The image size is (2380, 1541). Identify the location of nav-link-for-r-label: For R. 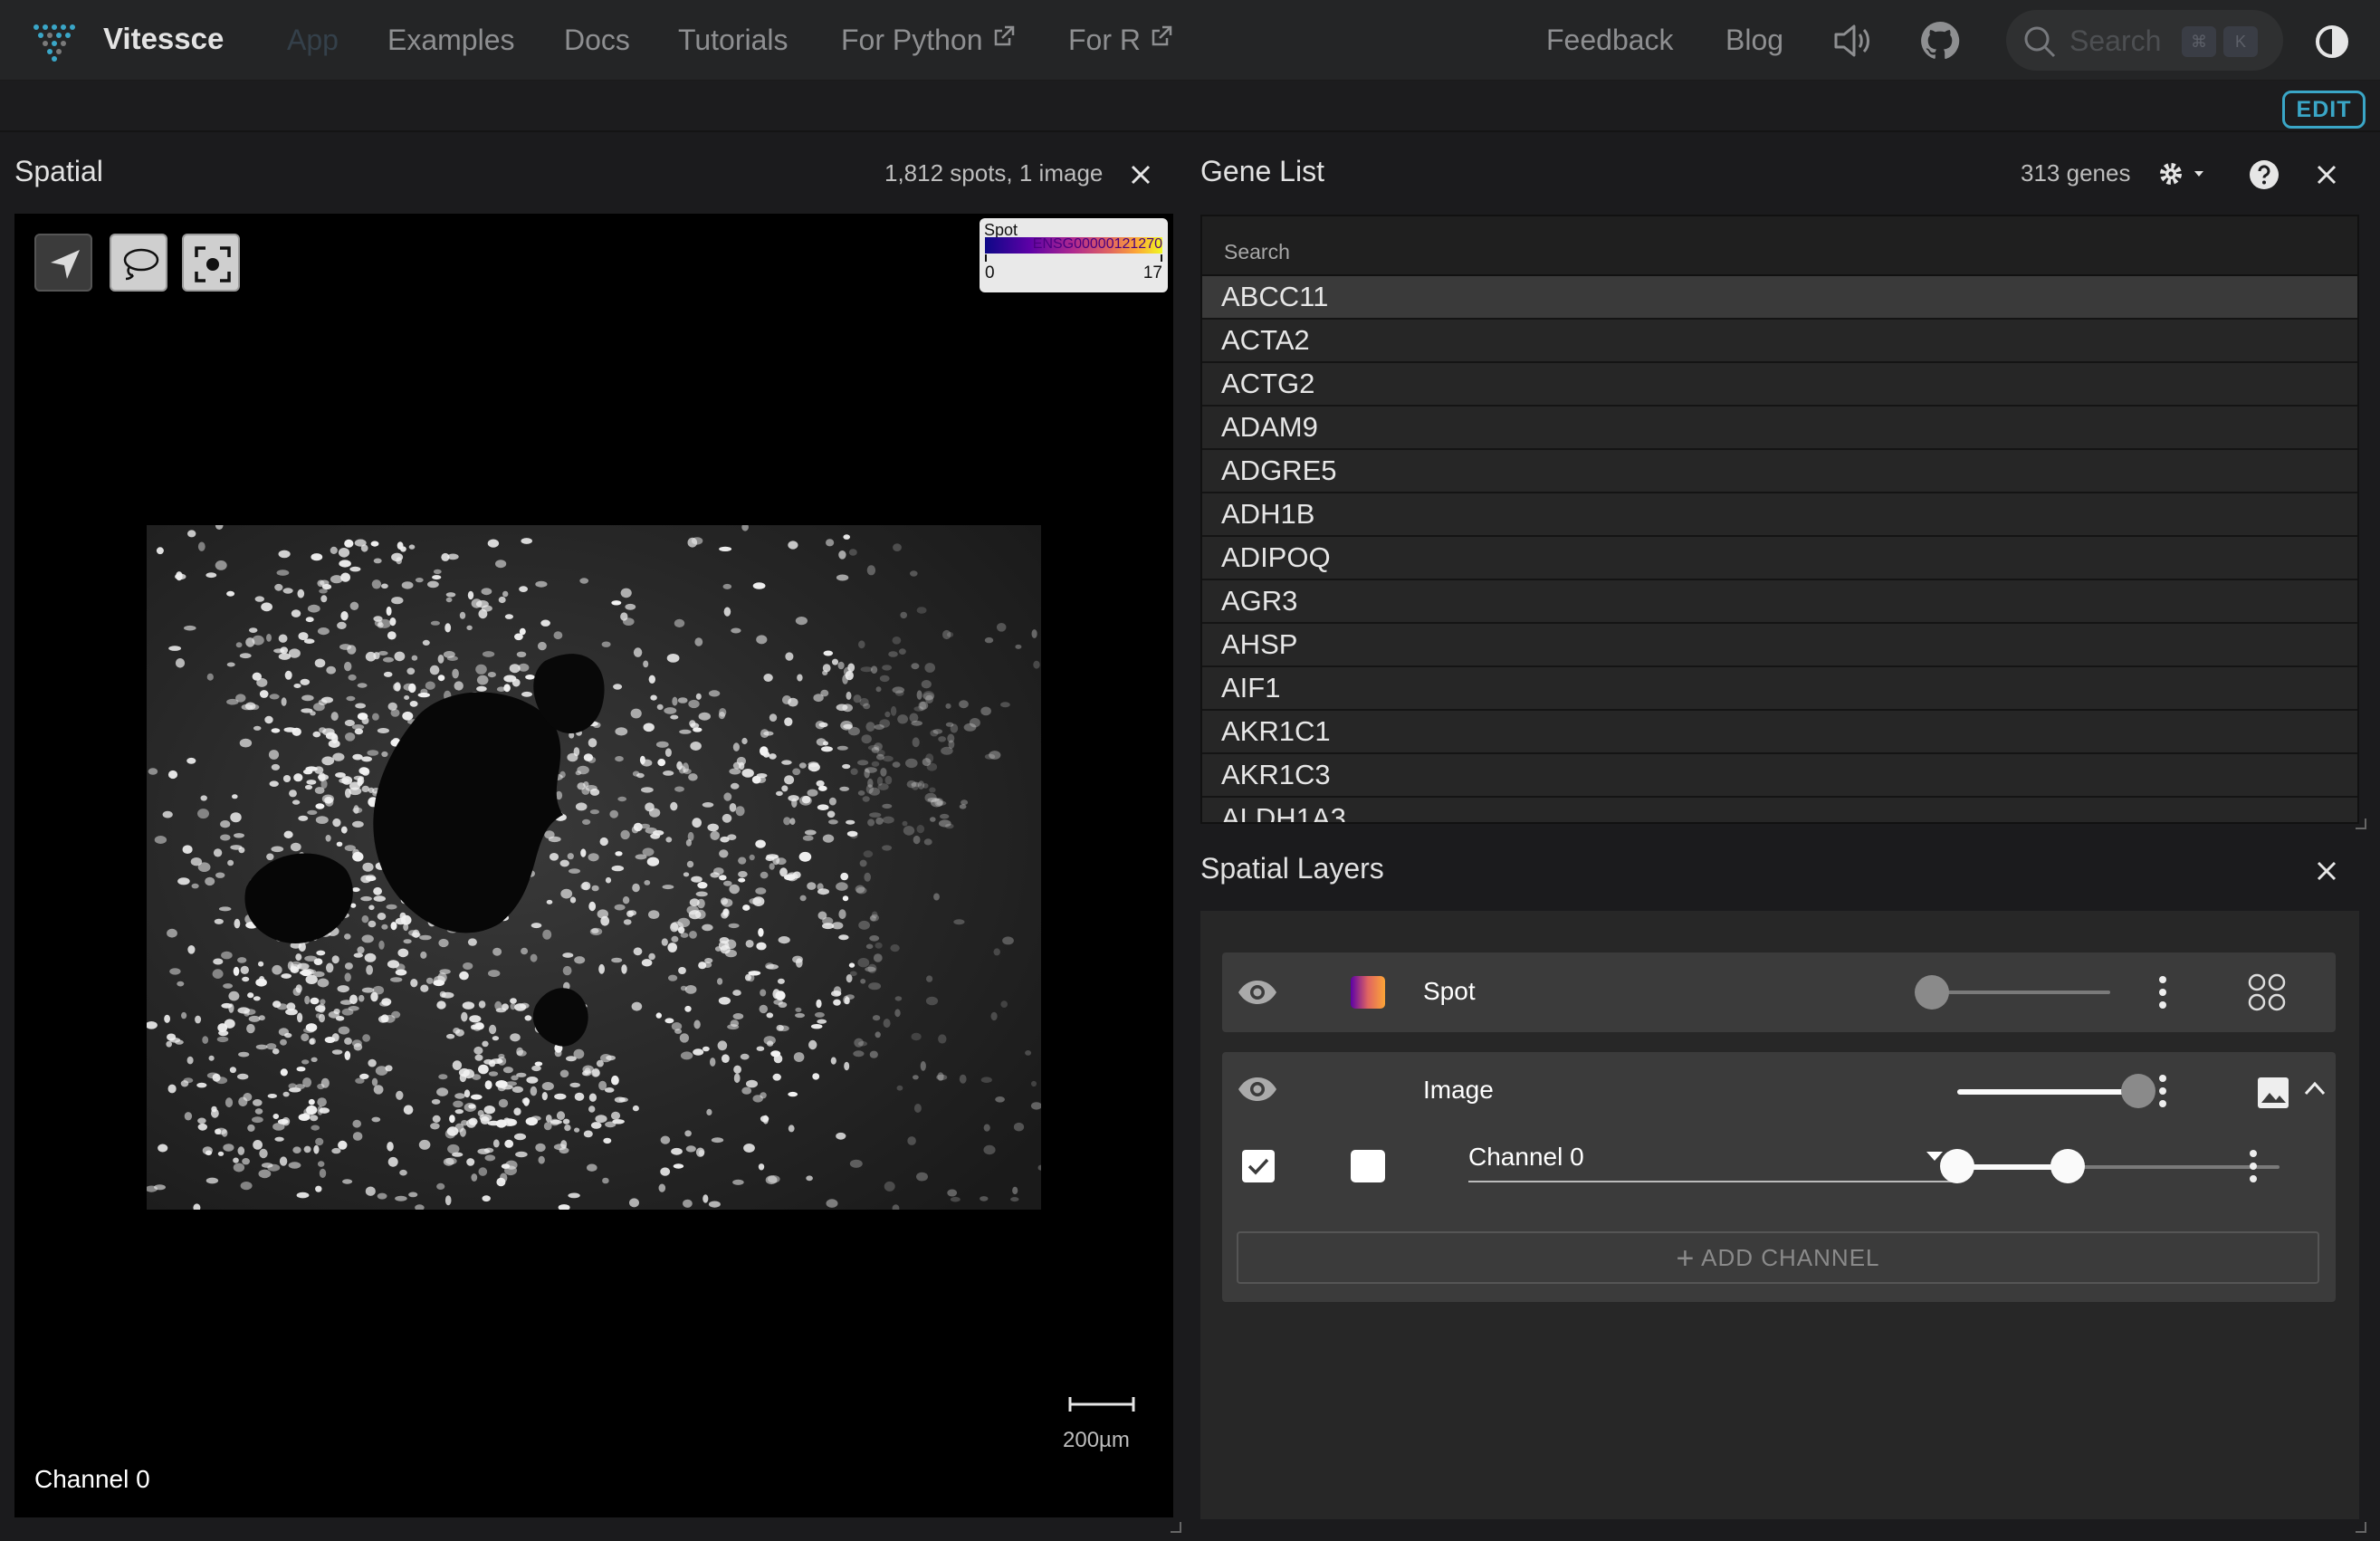
(1104, 40).